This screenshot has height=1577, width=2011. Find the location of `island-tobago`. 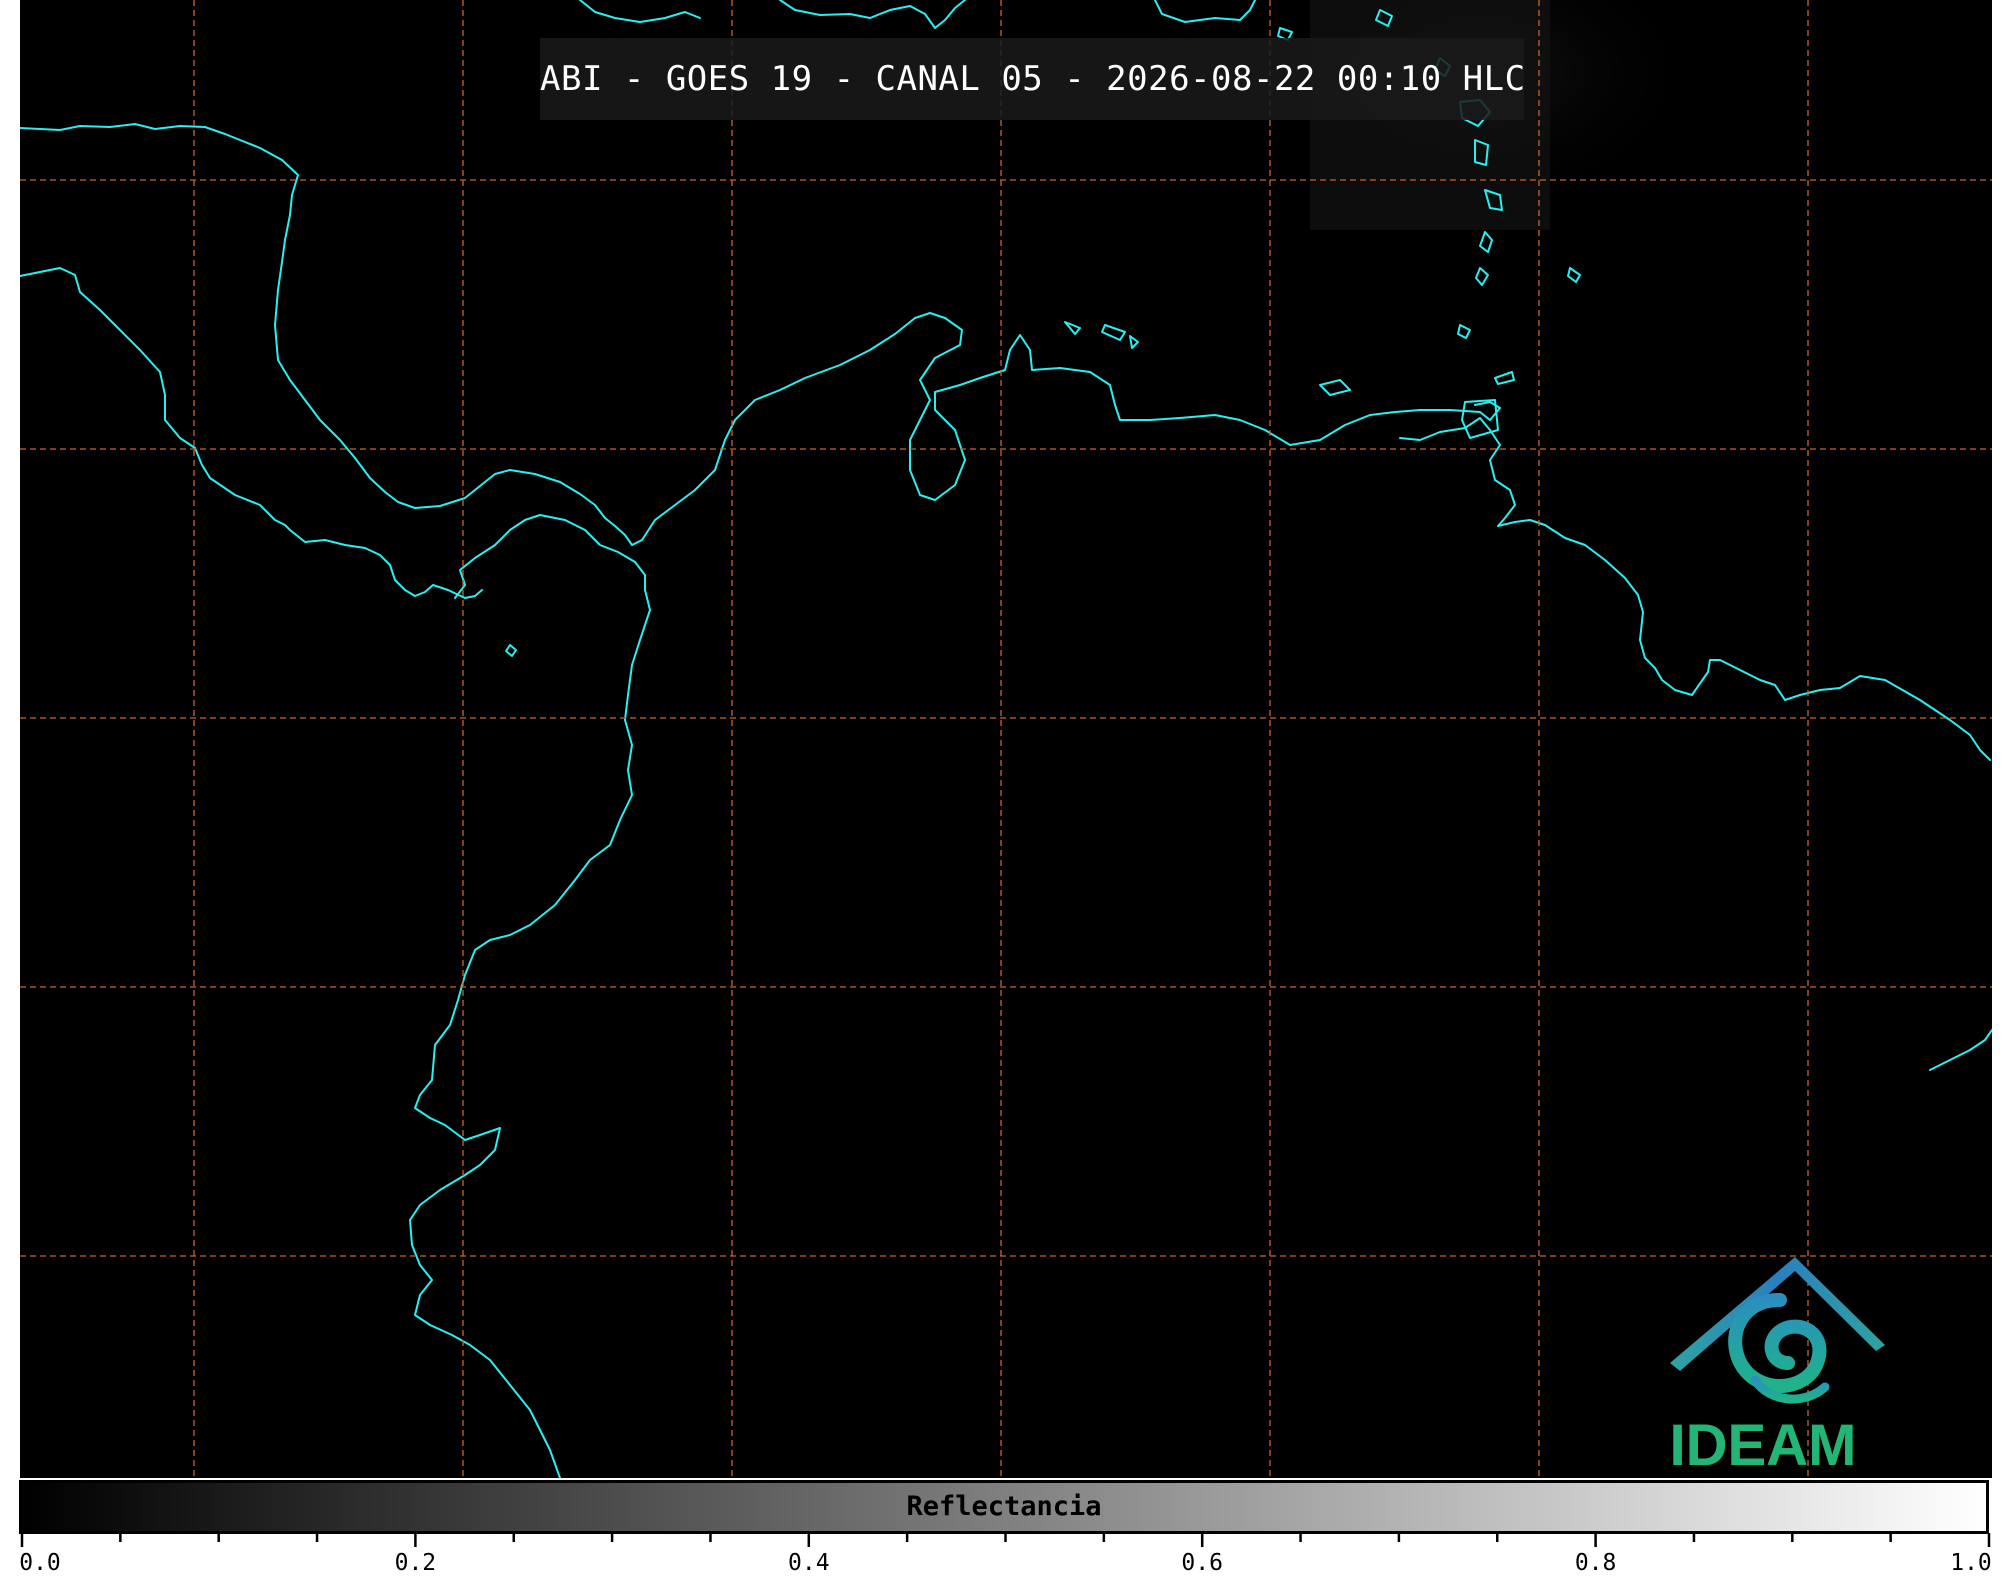

island-tobago is located at coordinates (1504, 378).